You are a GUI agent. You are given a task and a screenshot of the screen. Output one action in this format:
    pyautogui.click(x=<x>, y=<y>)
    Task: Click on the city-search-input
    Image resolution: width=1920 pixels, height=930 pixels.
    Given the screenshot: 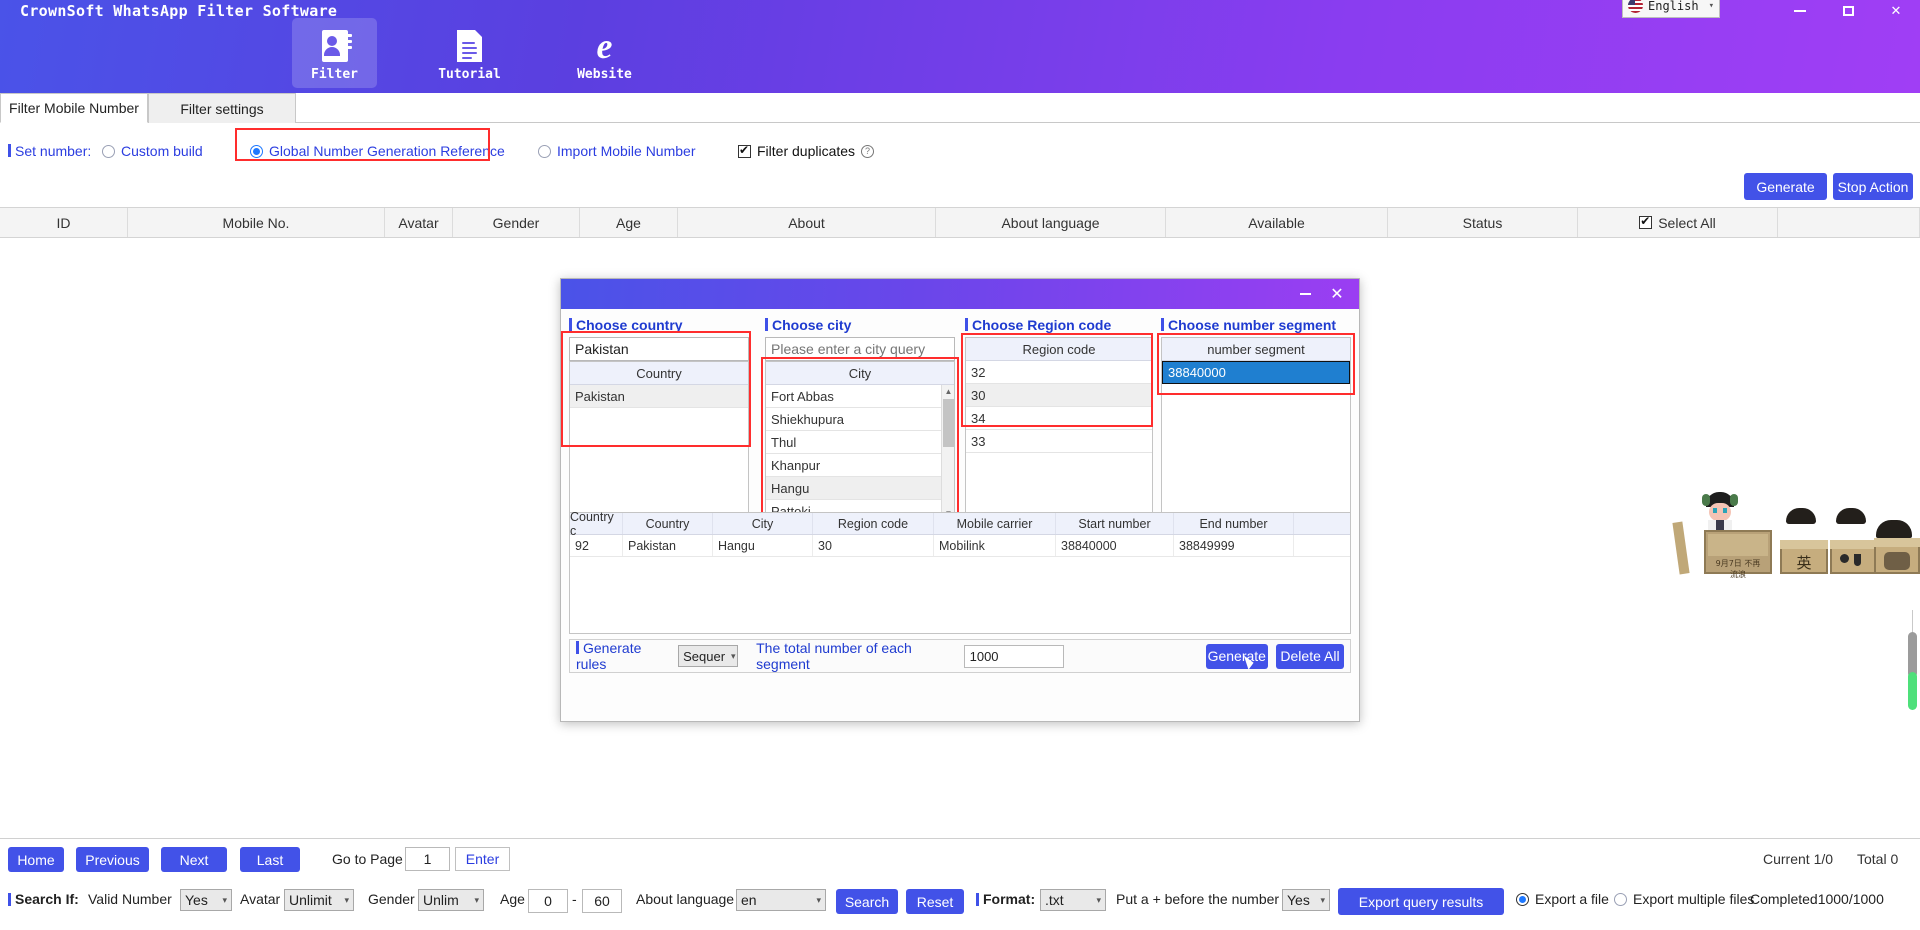 What is the action you would take?
    pyautogui.click(x=860, y=349)
    